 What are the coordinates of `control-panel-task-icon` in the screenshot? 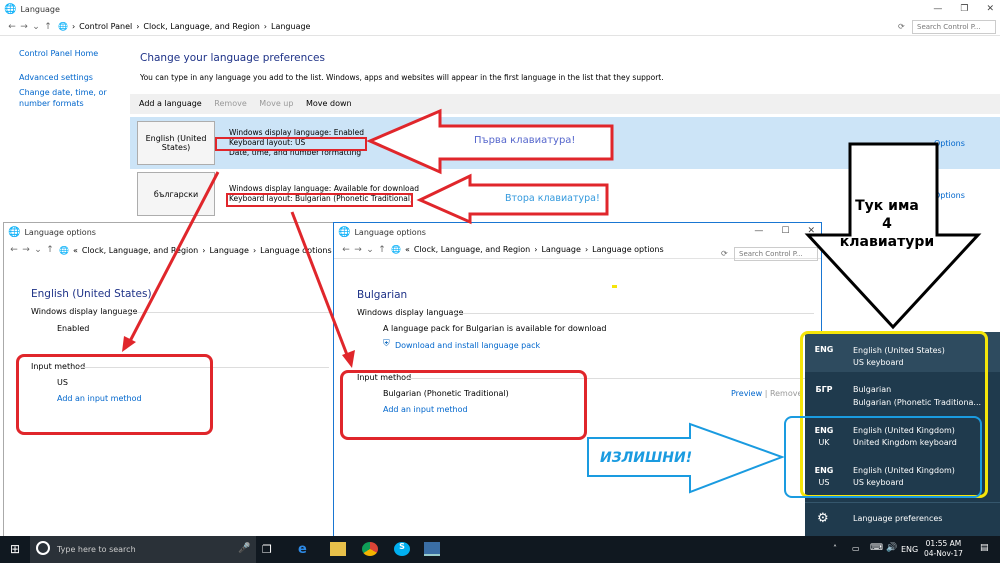 It's located at (432, 549).